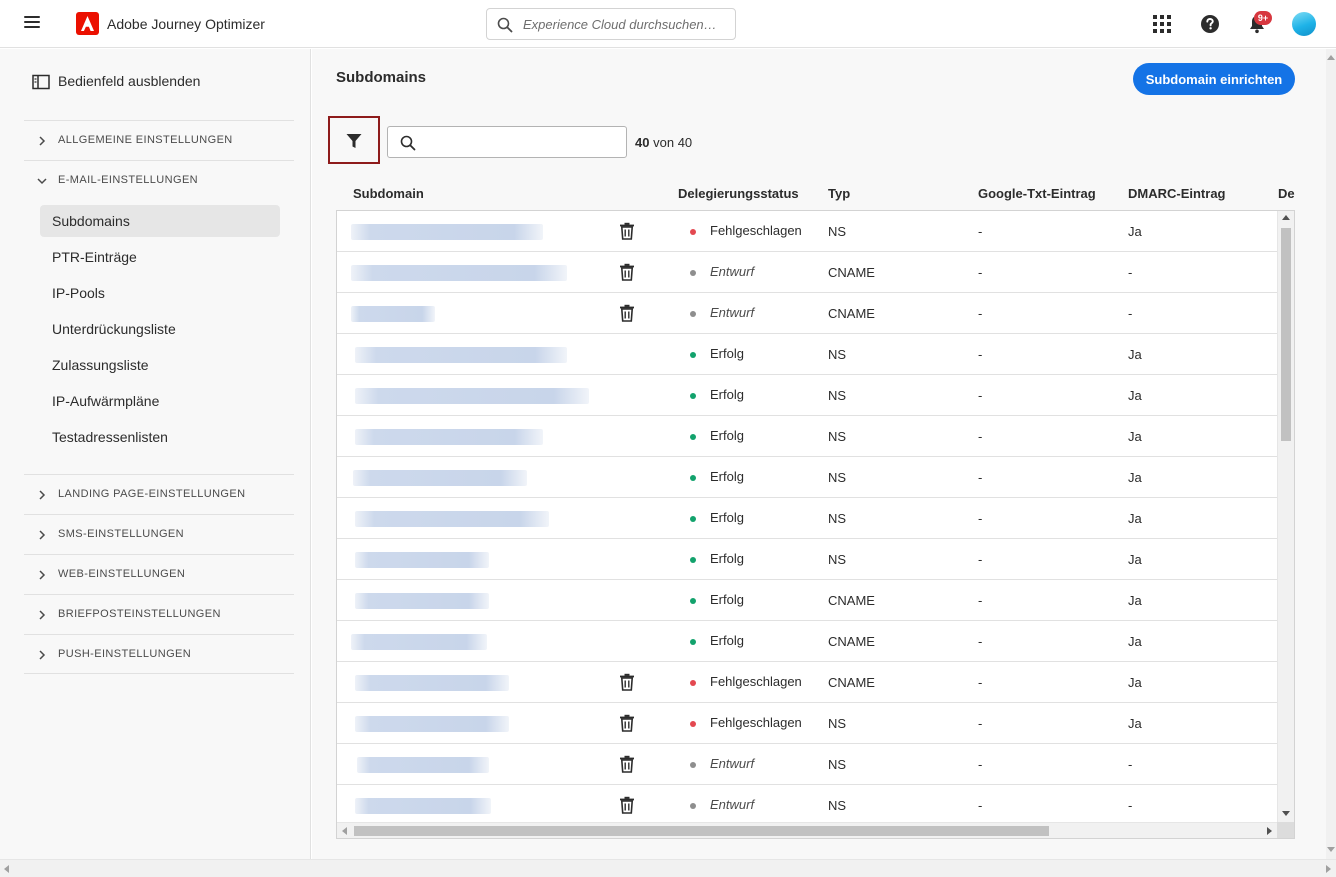 The height and width of the screenshot is (877, 1336). I want to click on sidebar-item-label: IP-Aufwärmpläne, so click(106, 401).